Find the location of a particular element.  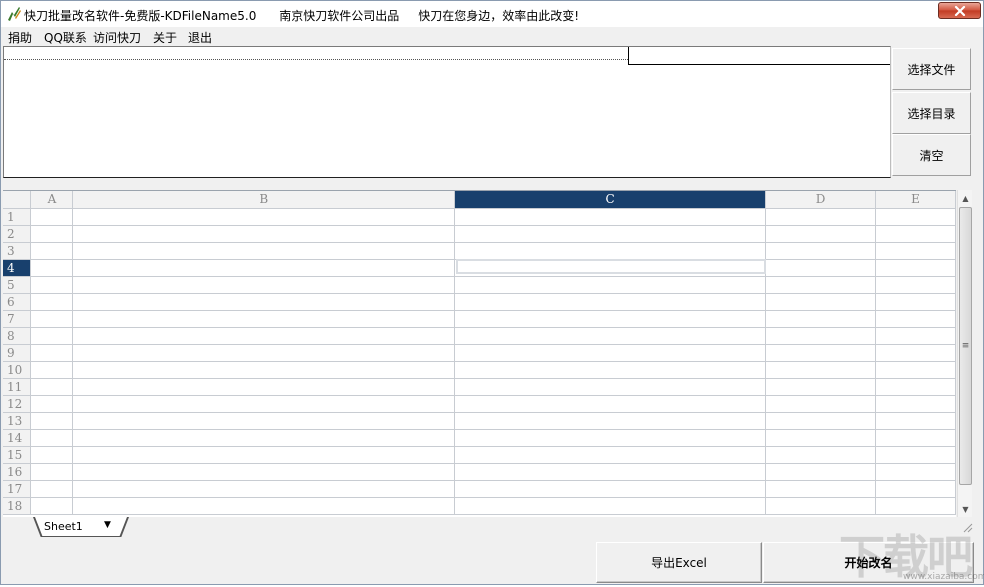

file-list-header-col2 is located at coordinates (759, 56).